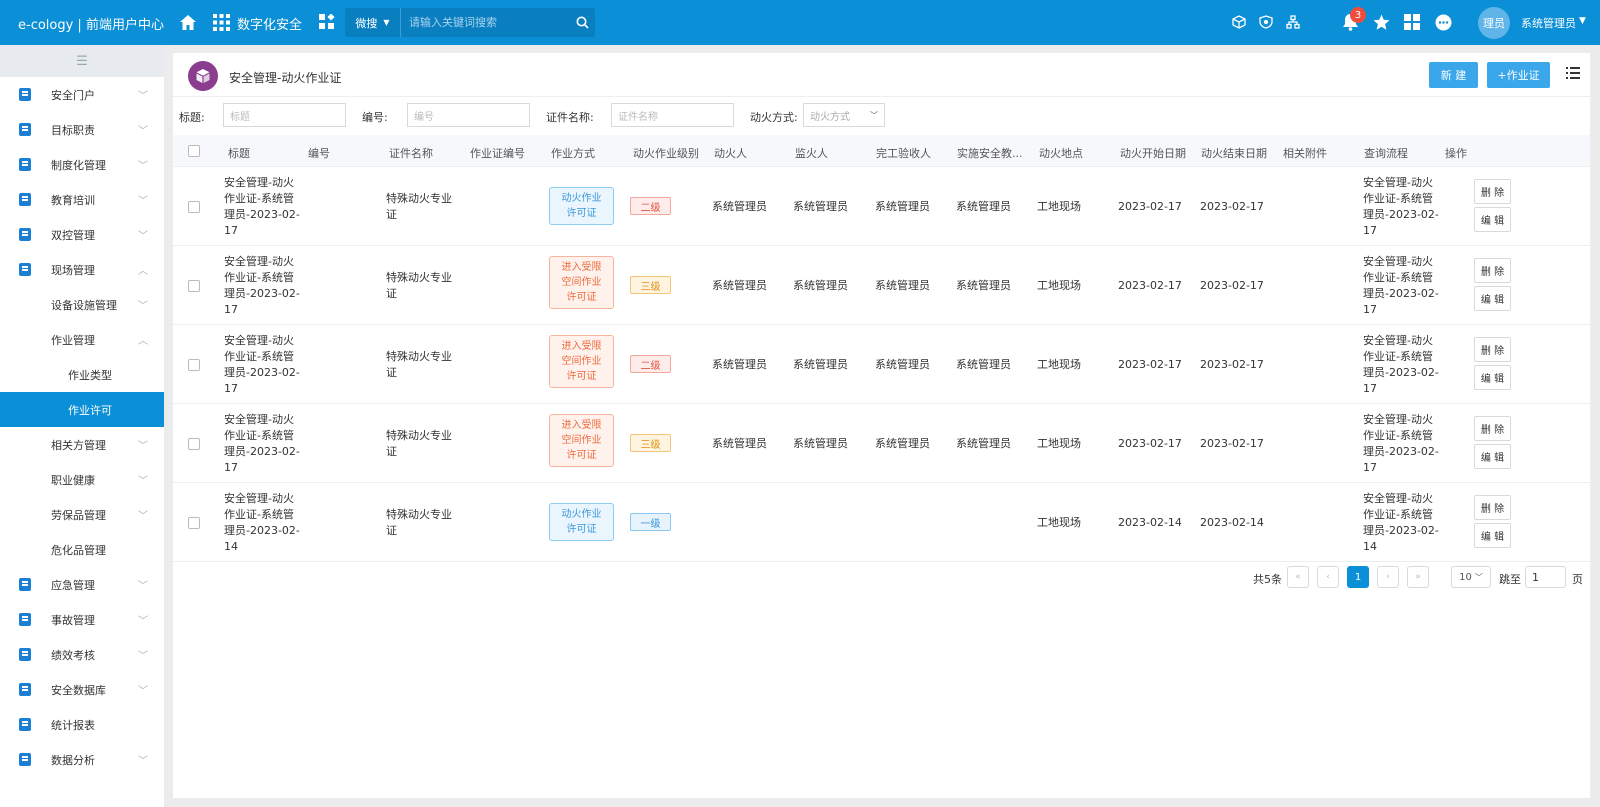 The image size is (1600, 807). I want to click on col-hot-worker: 动火人, so click(730, 153).